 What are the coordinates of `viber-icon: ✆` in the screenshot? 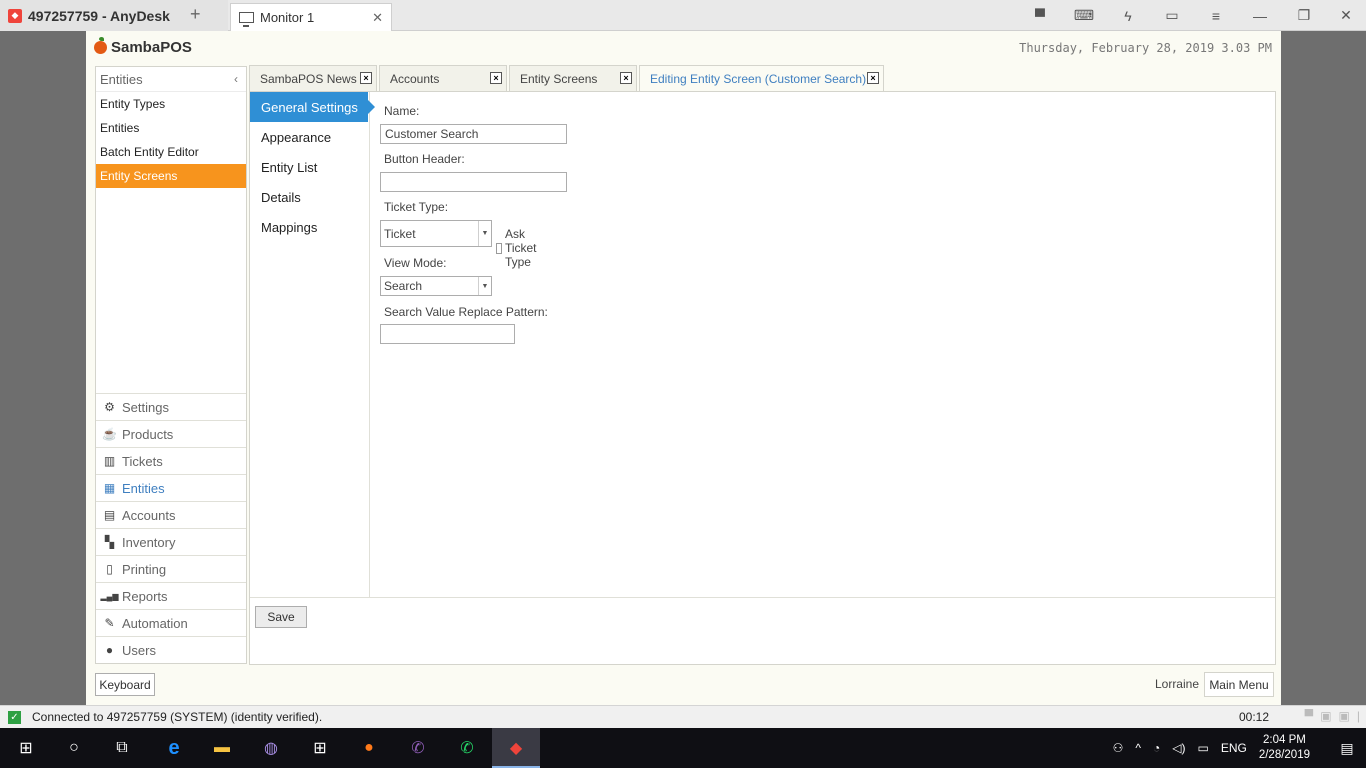 It's located at (418, 748).